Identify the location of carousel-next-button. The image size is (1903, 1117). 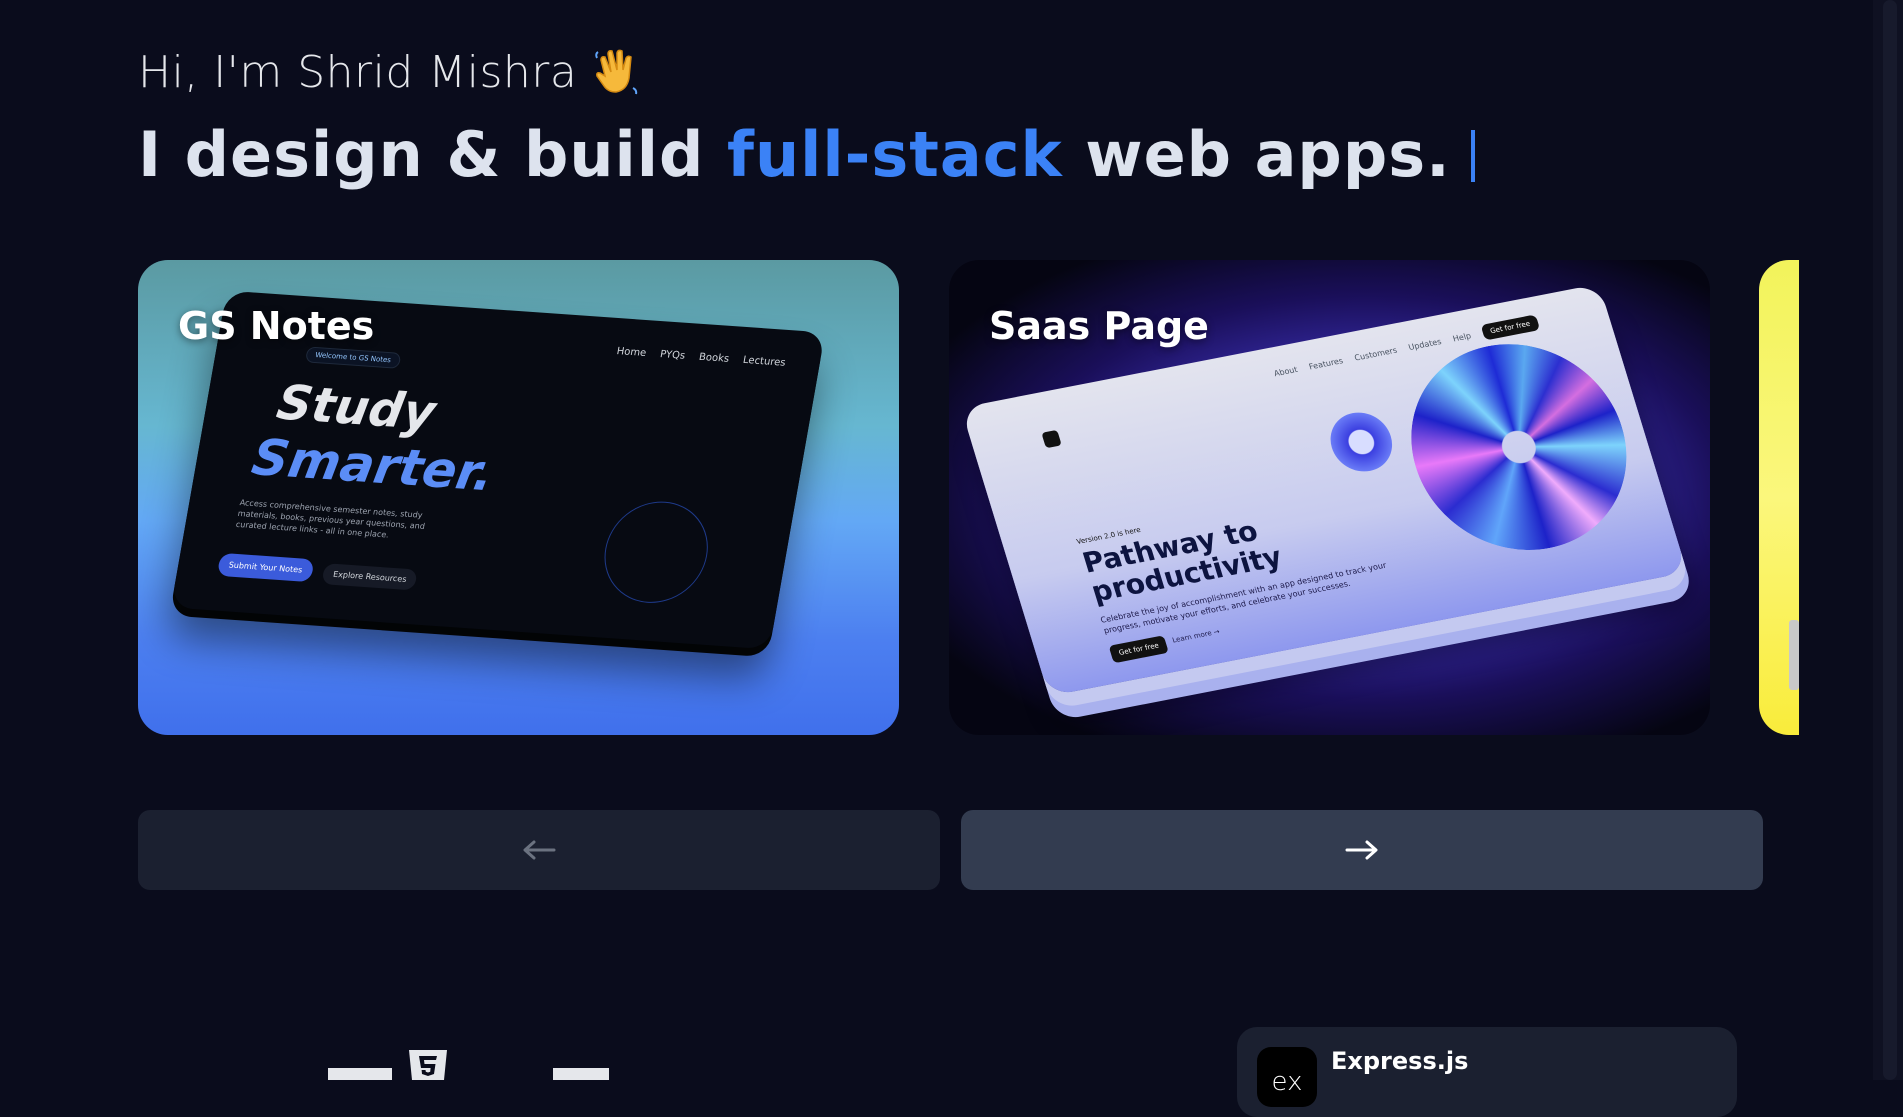
(1362, 850).